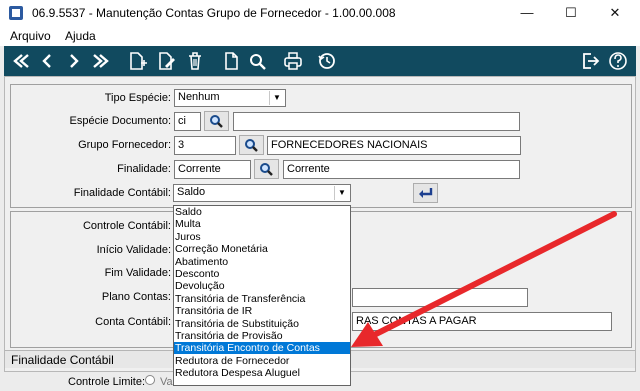 The width and height of the screenshot is (640, 391). Describe the element at coordinates (484, 279) in the screenshot. I see `annotation-arrow-icon` at that location.